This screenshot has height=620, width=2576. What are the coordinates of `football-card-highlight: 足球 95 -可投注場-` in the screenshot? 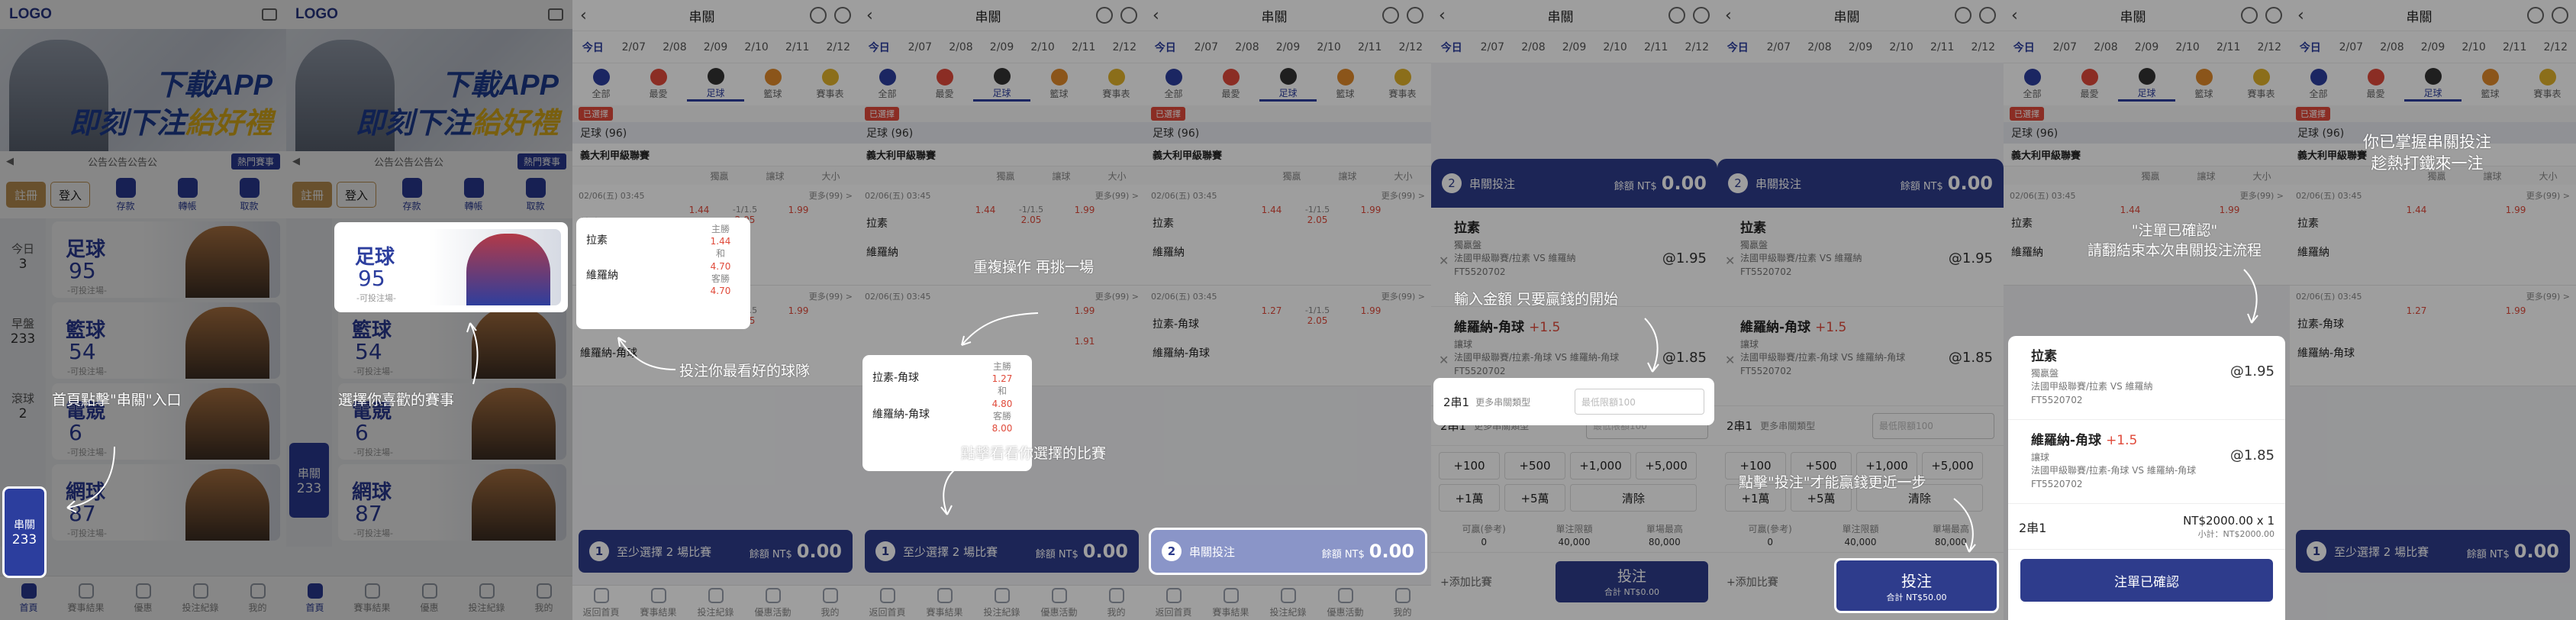 It's located at (451, 267).